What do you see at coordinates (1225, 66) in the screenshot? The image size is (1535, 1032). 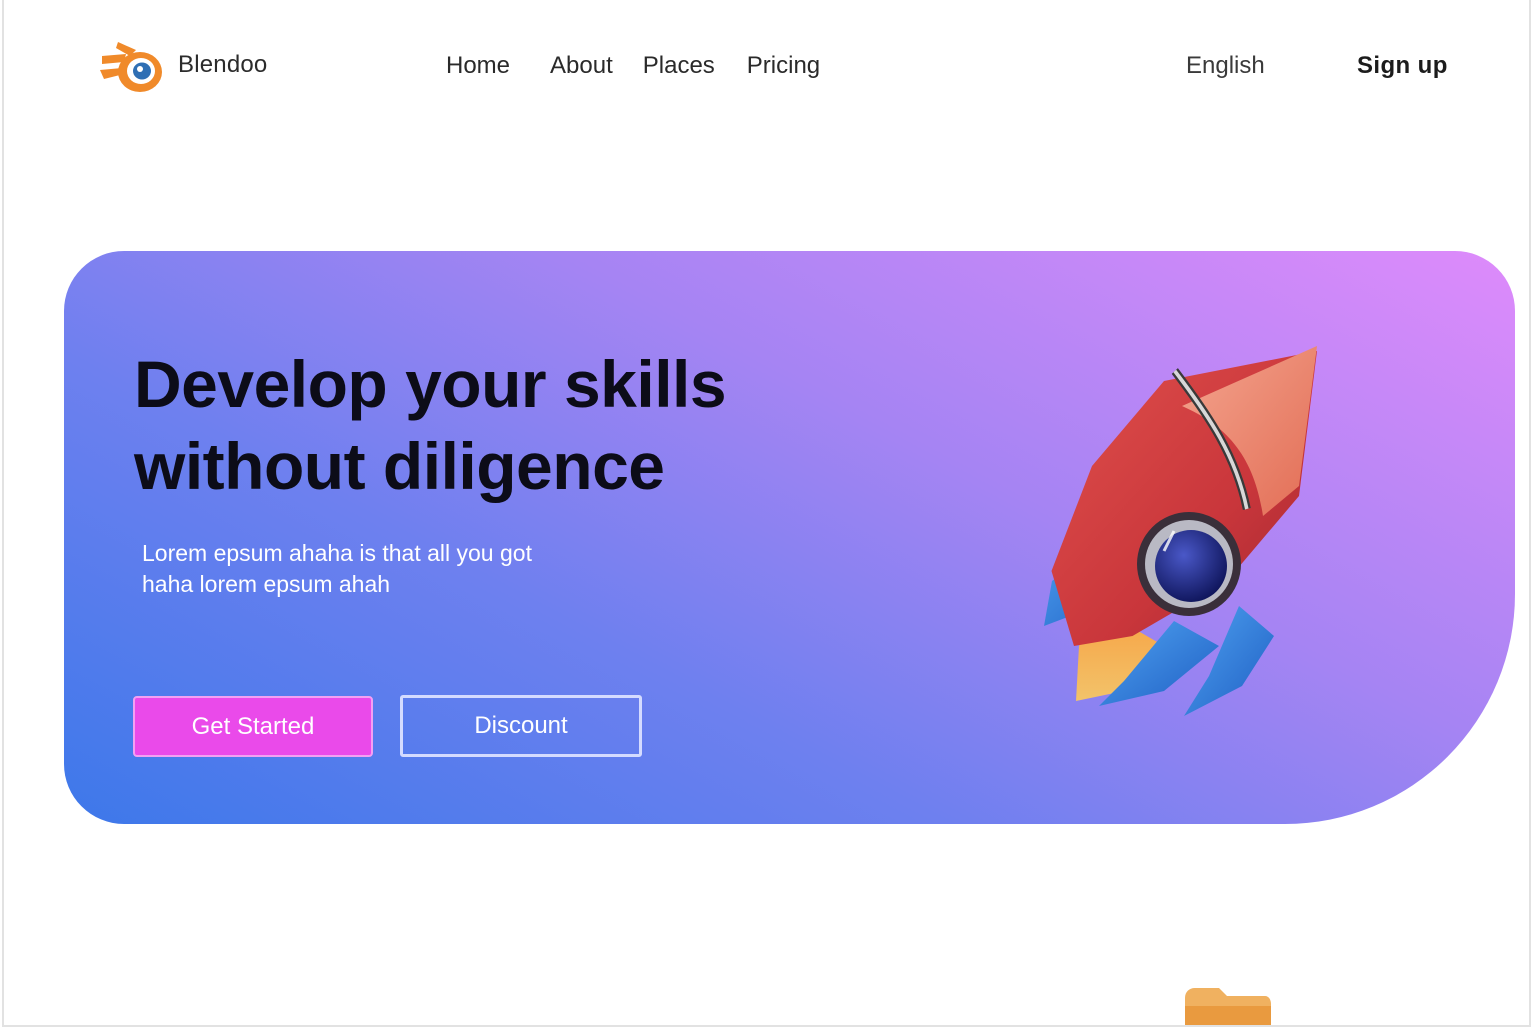 I see `language-selector: English` at bounding box center [1225, 66].